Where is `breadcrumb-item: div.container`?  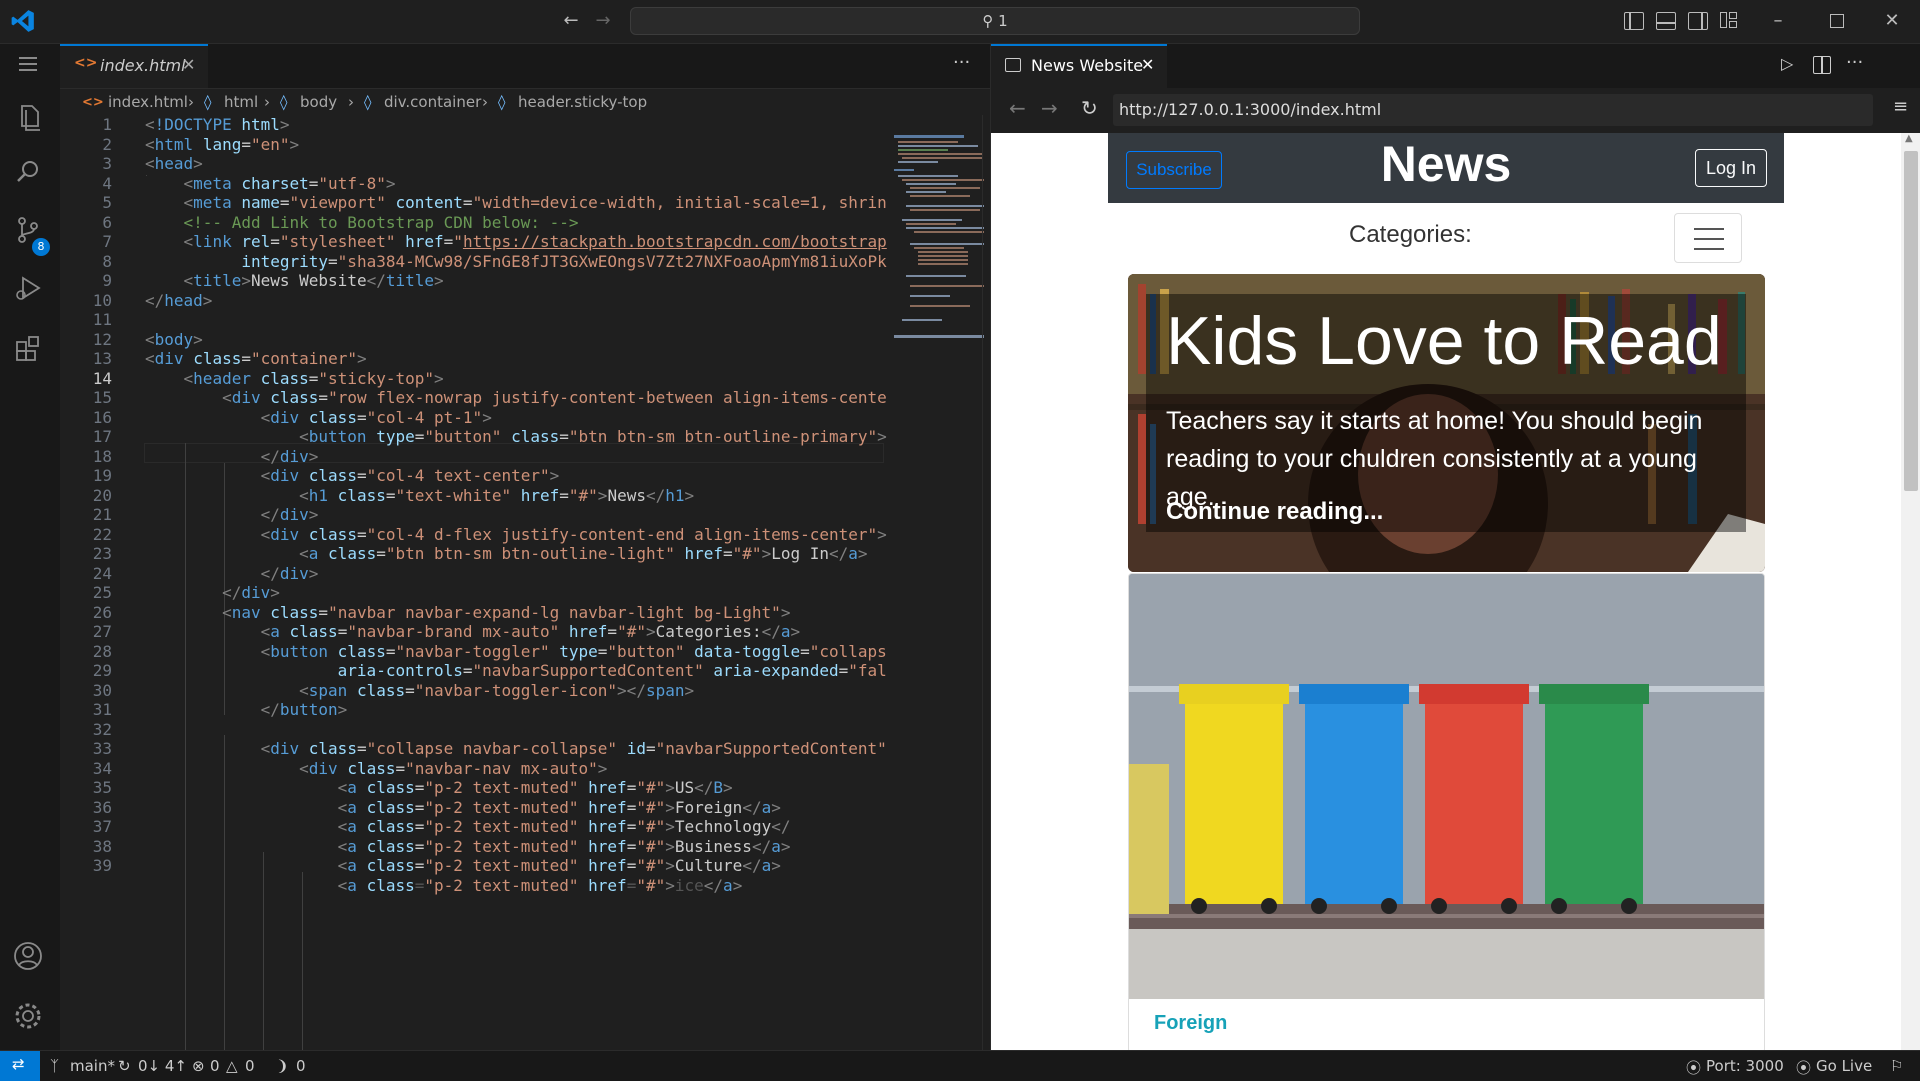
breadcrumb-item: div.container is located at coordinates (432, 102).